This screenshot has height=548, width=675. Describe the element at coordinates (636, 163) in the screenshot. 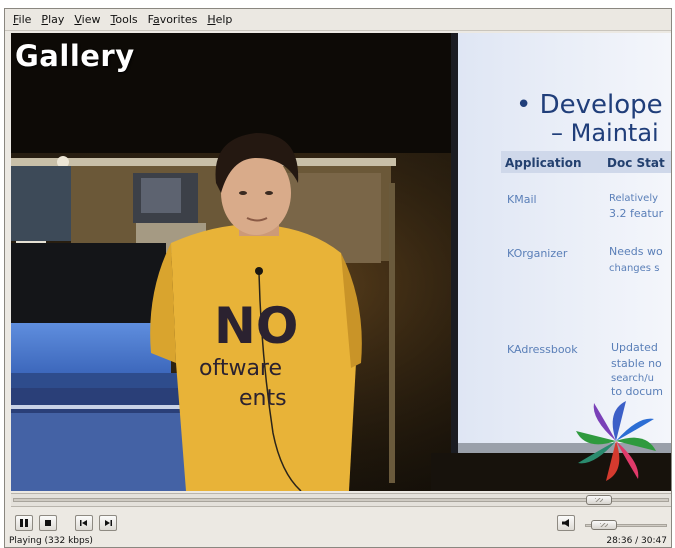

I see `slide-col-doc-status: Doc Stat` at that location.